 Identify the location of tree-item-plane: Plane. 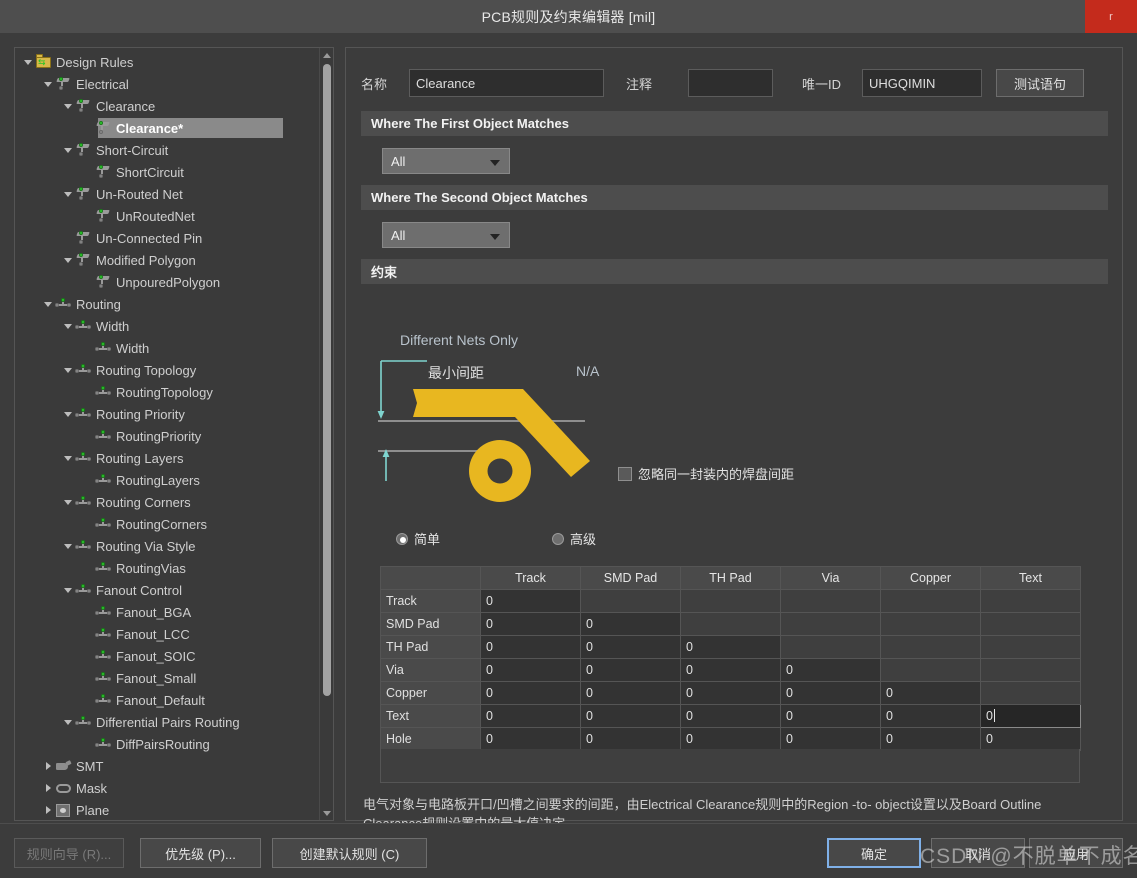
(167, 809).